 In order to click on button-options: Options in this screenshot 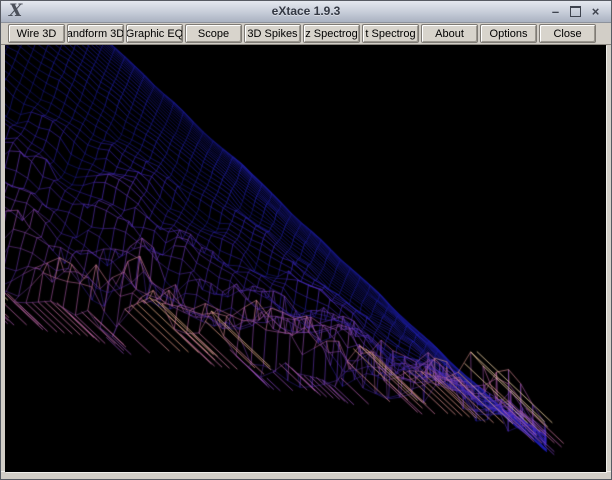, I will do `click(508, 33)`.